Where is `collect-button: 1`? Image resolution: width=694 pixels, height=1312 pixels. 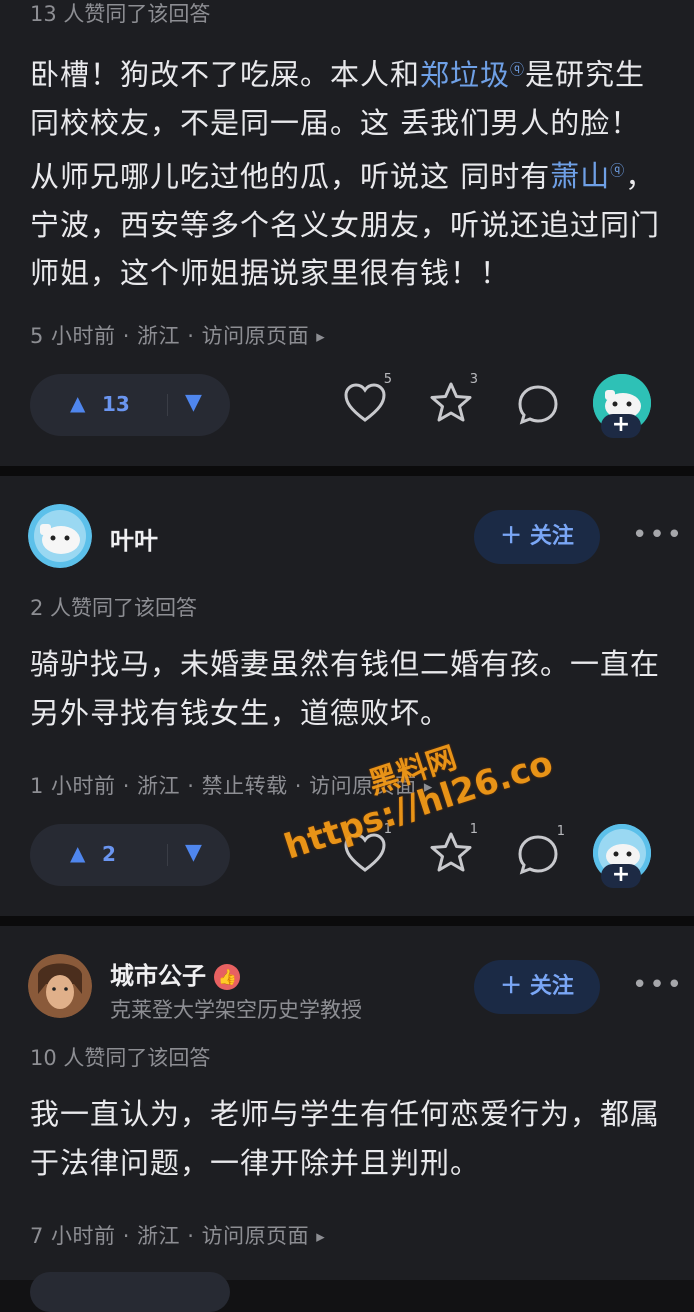 collect-button: 1 is located at coordinates (453, 851).